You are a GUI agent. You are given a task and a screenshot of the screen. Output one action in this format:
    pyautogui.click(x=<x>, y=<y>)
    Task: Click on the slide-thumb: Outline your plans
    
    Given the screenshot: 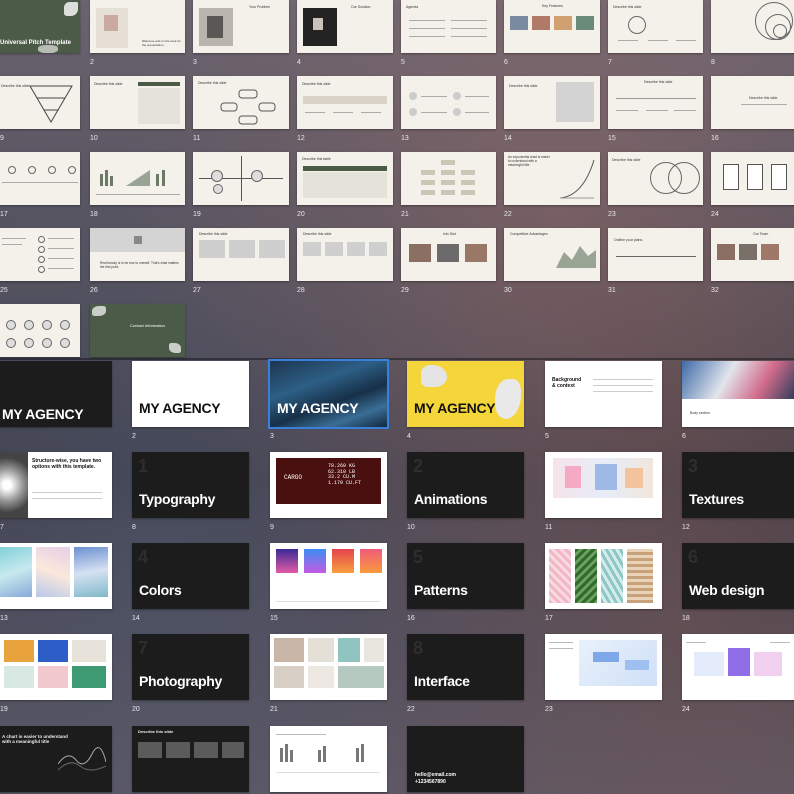 What is the action you would take?
    pyautogui.click(x=655, y=254)
    